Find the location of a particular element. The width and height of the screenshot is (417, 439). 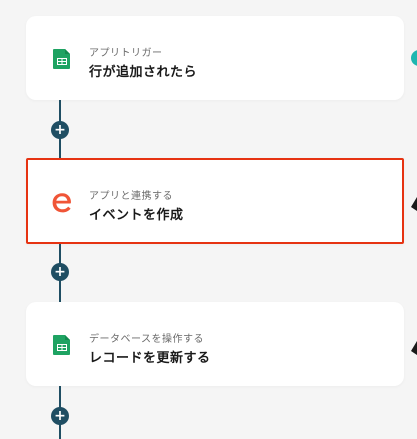

step-subtitle: アプリトリガー is located at coordinates (126, 53).